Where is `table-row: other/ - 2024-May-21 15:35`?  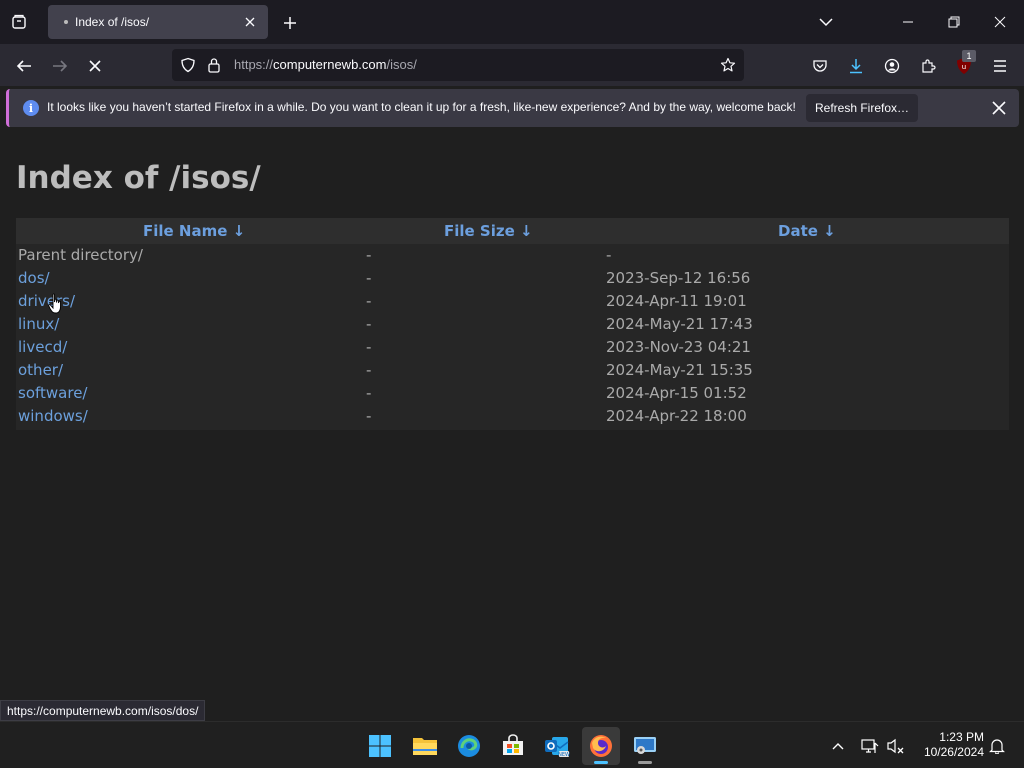 table-row: other/ - 2024-May-21 15:35 is located at coordinates (512, 370).